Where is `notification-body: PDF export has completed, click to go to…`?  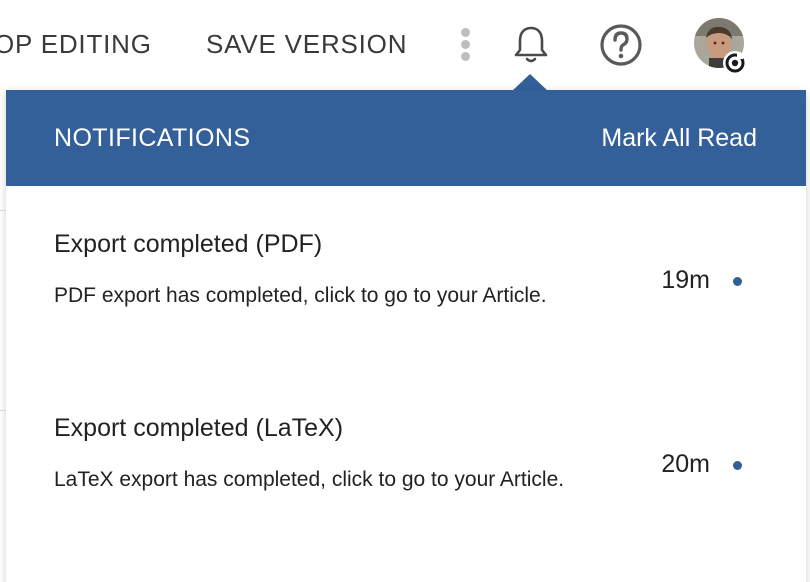 notification-body: PDF export has completed, click to go to… is located at coordinates (300, 295).